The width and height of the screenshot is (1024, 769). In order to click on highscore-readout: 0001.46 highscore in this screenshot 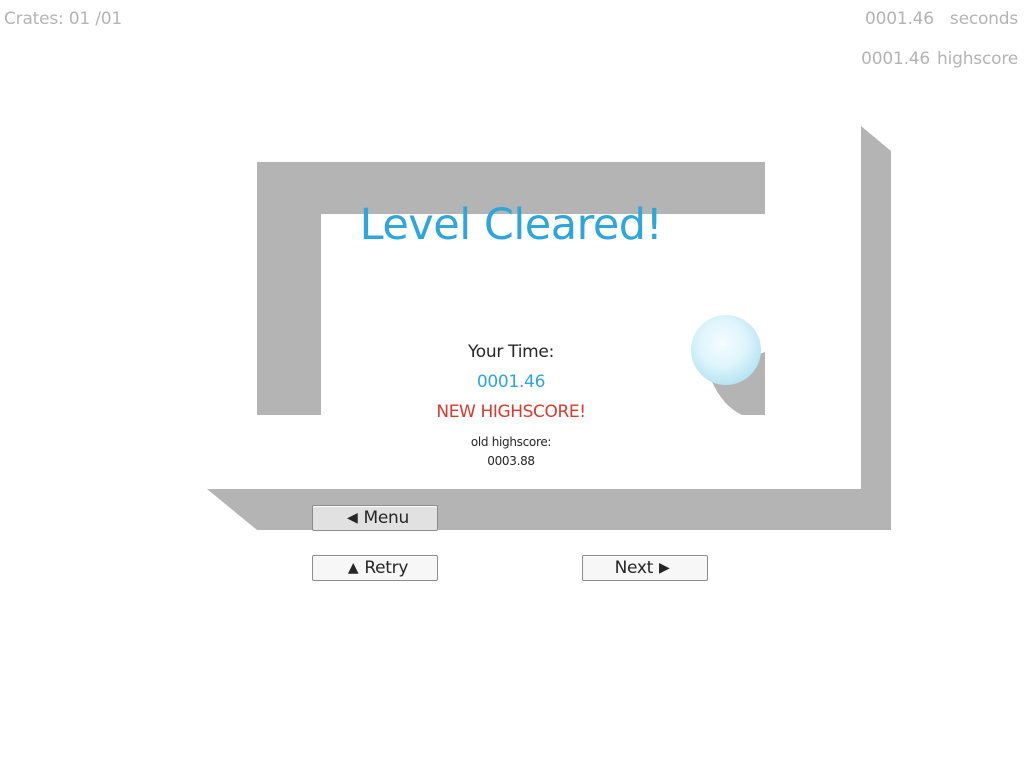, I will do `click(939, 59)`.